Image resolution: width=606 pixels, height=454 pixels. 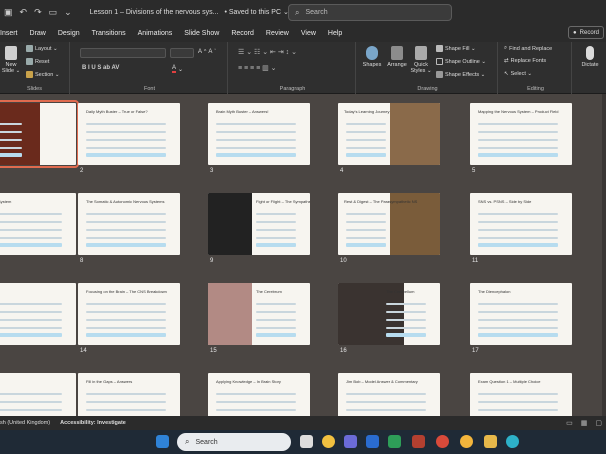 I want to click on quick-styles-button: Quick Styles ⌄, so click(x=421, y=60).